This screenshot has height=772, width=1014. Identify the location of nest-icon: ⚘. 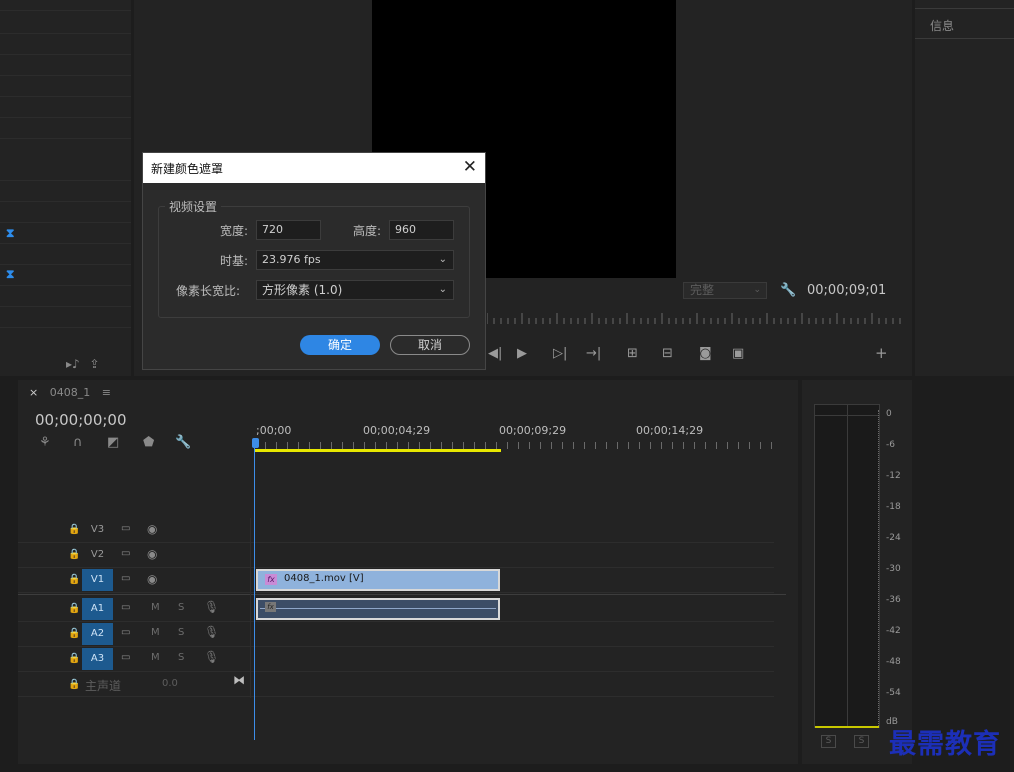
(45, 442).